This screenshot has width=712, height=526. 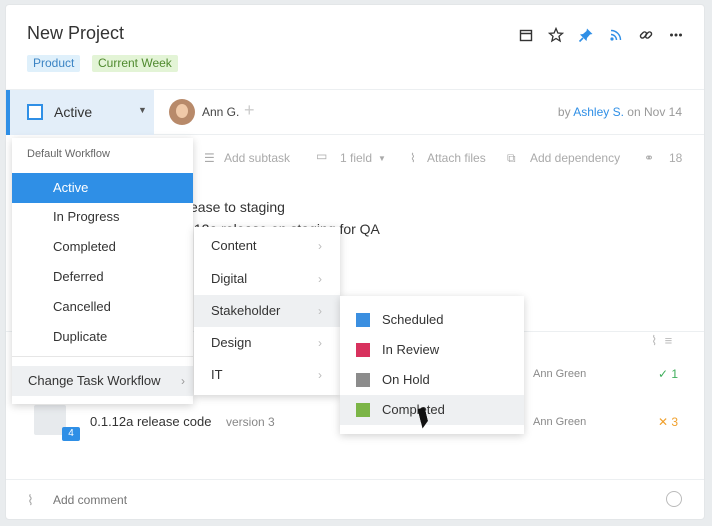 What do you see at coordinates (646, 35) in the screenshot?
I see `link-icon` at bounding box center [646, 35].